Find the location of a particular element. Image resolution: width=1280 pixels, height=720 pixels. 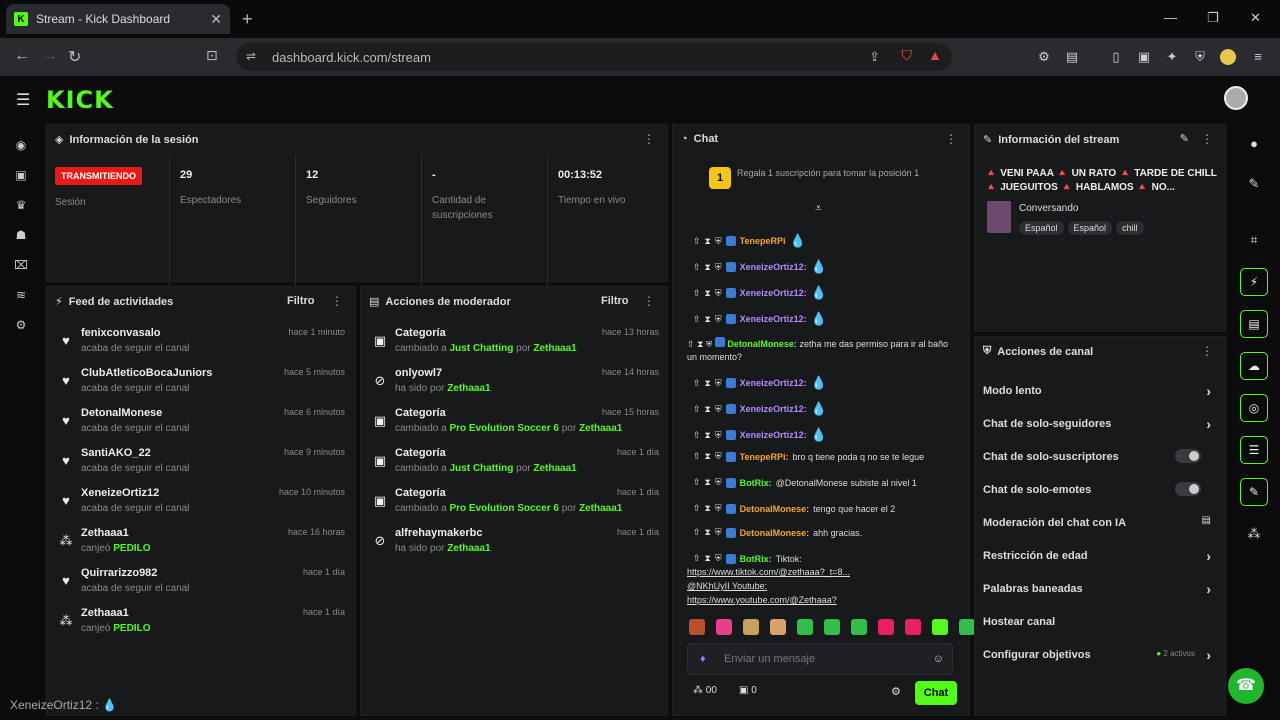

points-display: ⁂ 00 is located at coordinates (705, 690).